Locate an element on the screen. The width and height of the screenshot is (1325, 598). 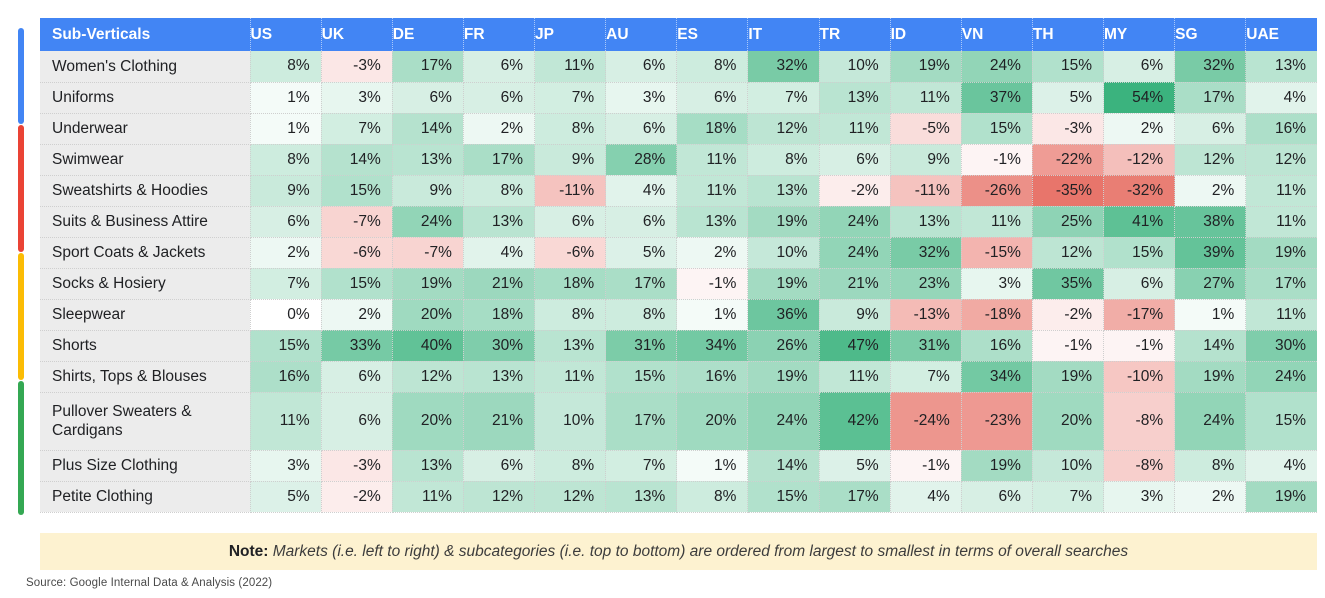
cell-de: -7% is located at coordinates (428, 253).